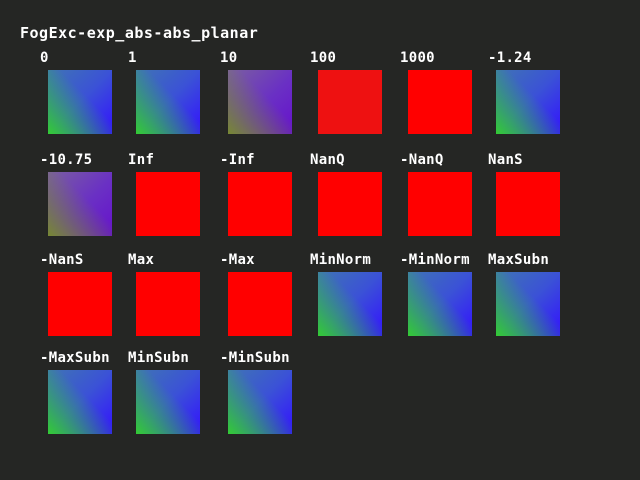  I want to click on cell-label: MaxSubn, so click(519, 260).